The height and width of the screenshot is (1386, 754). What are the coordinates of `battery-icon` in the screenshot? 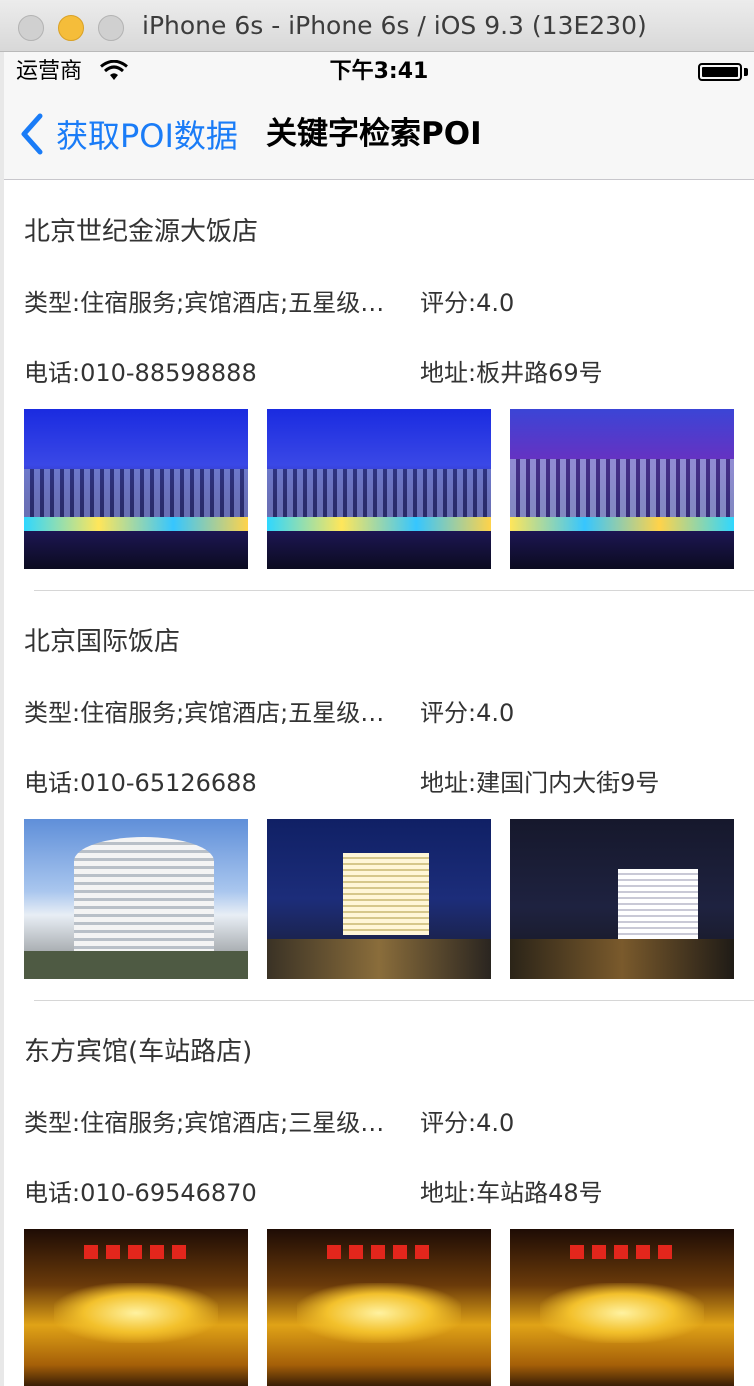 It's located at (720, 72).